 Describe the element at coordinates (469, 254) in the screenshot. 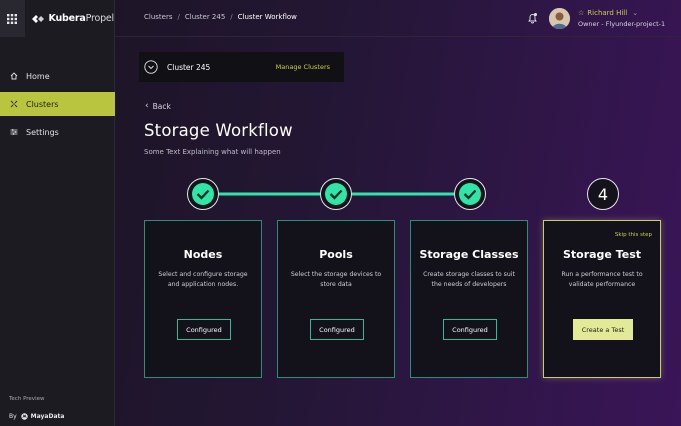

I see `card-title: Storage Classes` at that location.